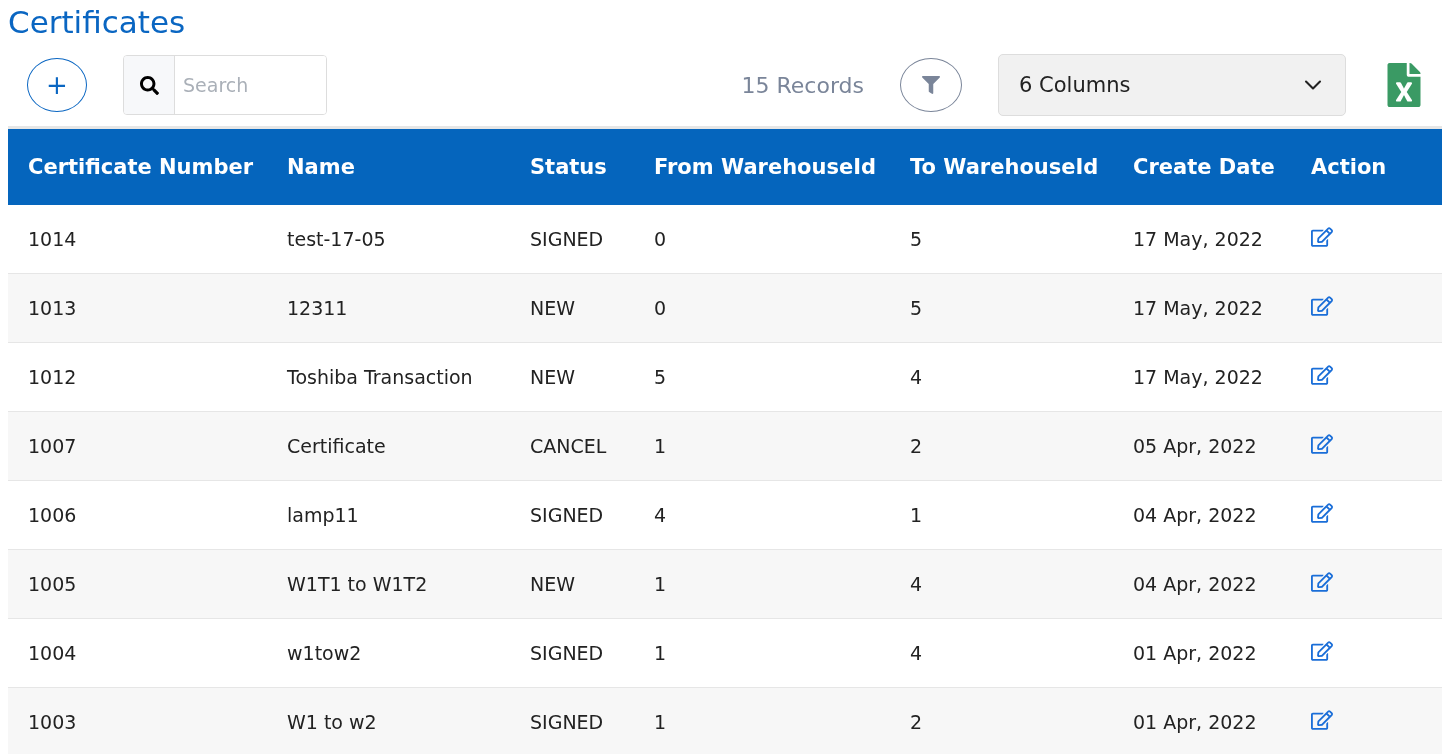 The image size is (1448, 754). What do you see at coordinates (137, 308) in the screenshot?
I see `table-cell: 1013` at bounding box center [137, 308].